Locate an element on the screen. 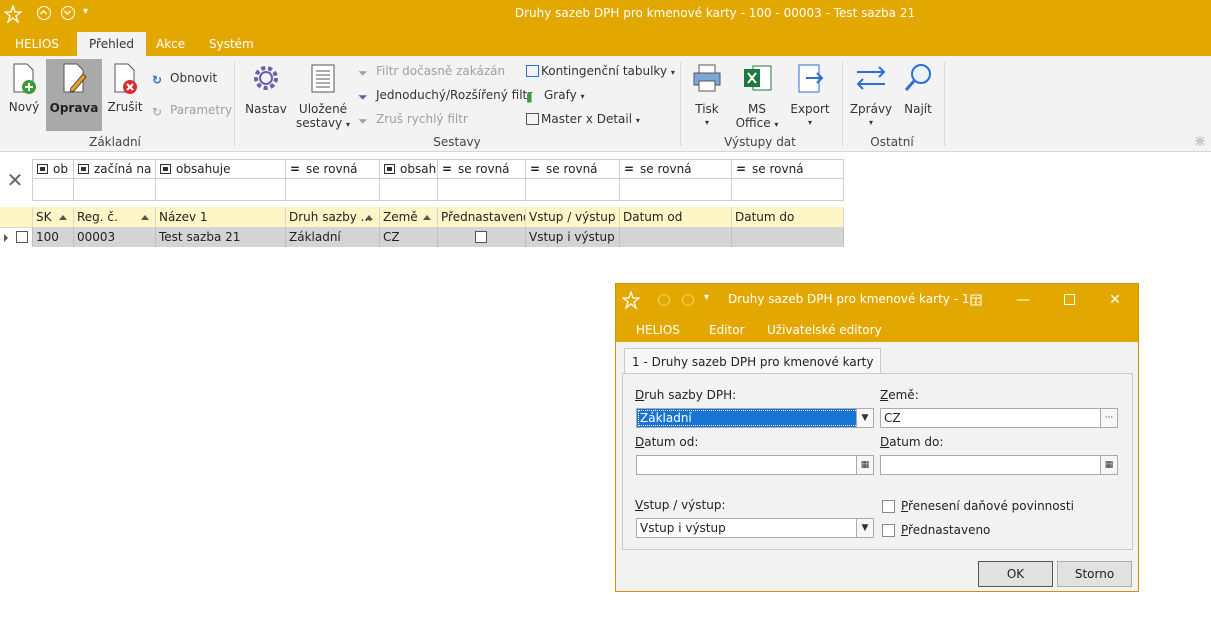 The height and width of the screenshot is (623, 1211). cell-sk: 100 is located at coordinates (53, 237).